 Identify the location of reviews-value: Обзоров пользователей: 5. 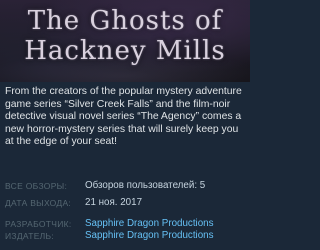
(145, 186).